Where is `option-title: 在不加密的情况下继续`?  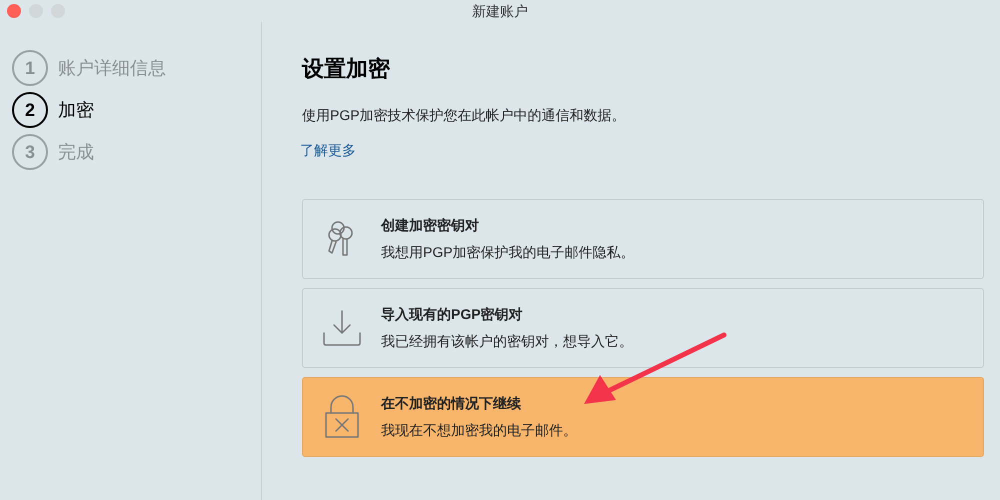 option-title: 在不加密的情况下继续 is located at coordinates (451, 403).